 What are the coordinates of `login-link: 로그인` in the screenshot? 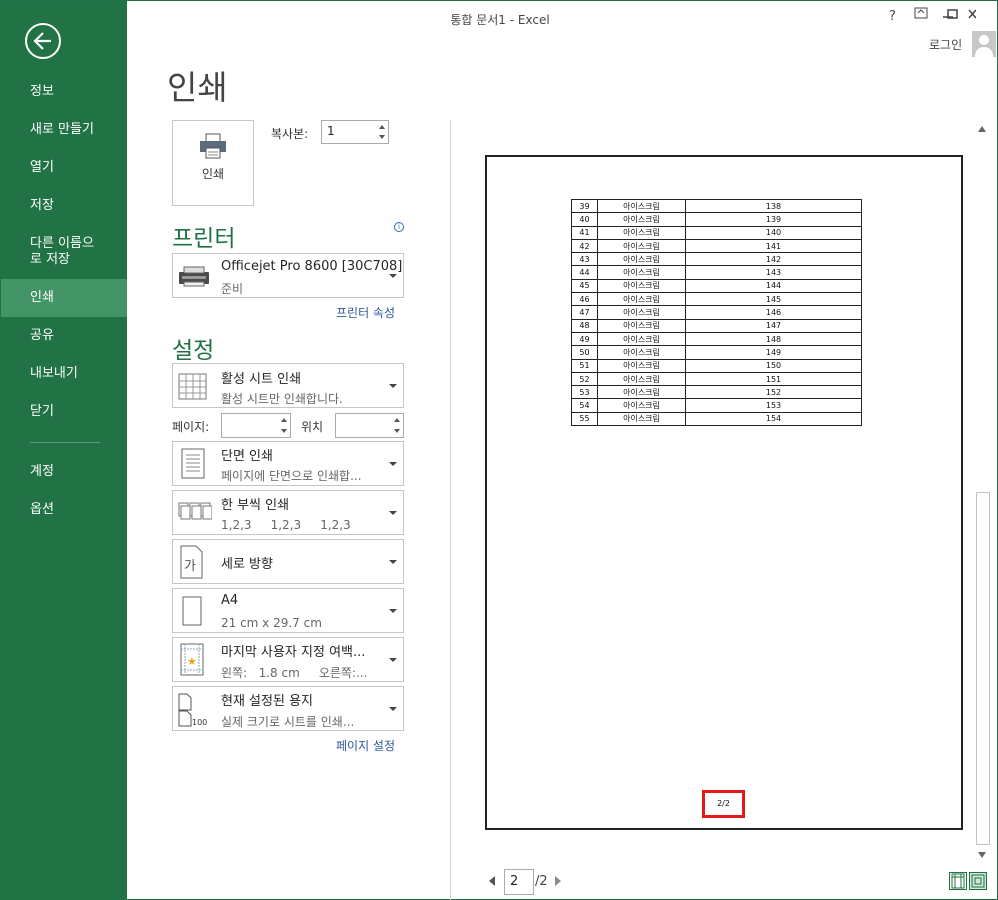 It's located at (945, 44).